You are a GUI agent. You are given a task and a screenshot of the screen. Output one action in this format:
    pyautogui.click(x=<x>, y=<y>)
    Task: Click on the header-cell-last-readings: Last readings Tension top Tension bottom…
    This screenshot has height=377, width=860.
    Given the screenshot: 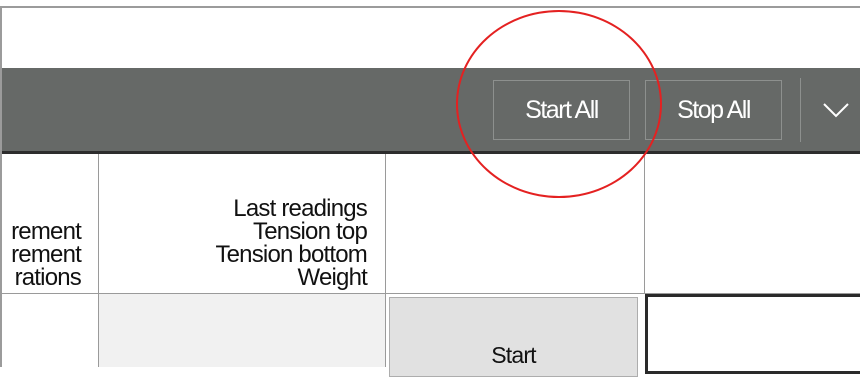 What is the action you would take?
    pyautogui.click(x=242, y=224)
    